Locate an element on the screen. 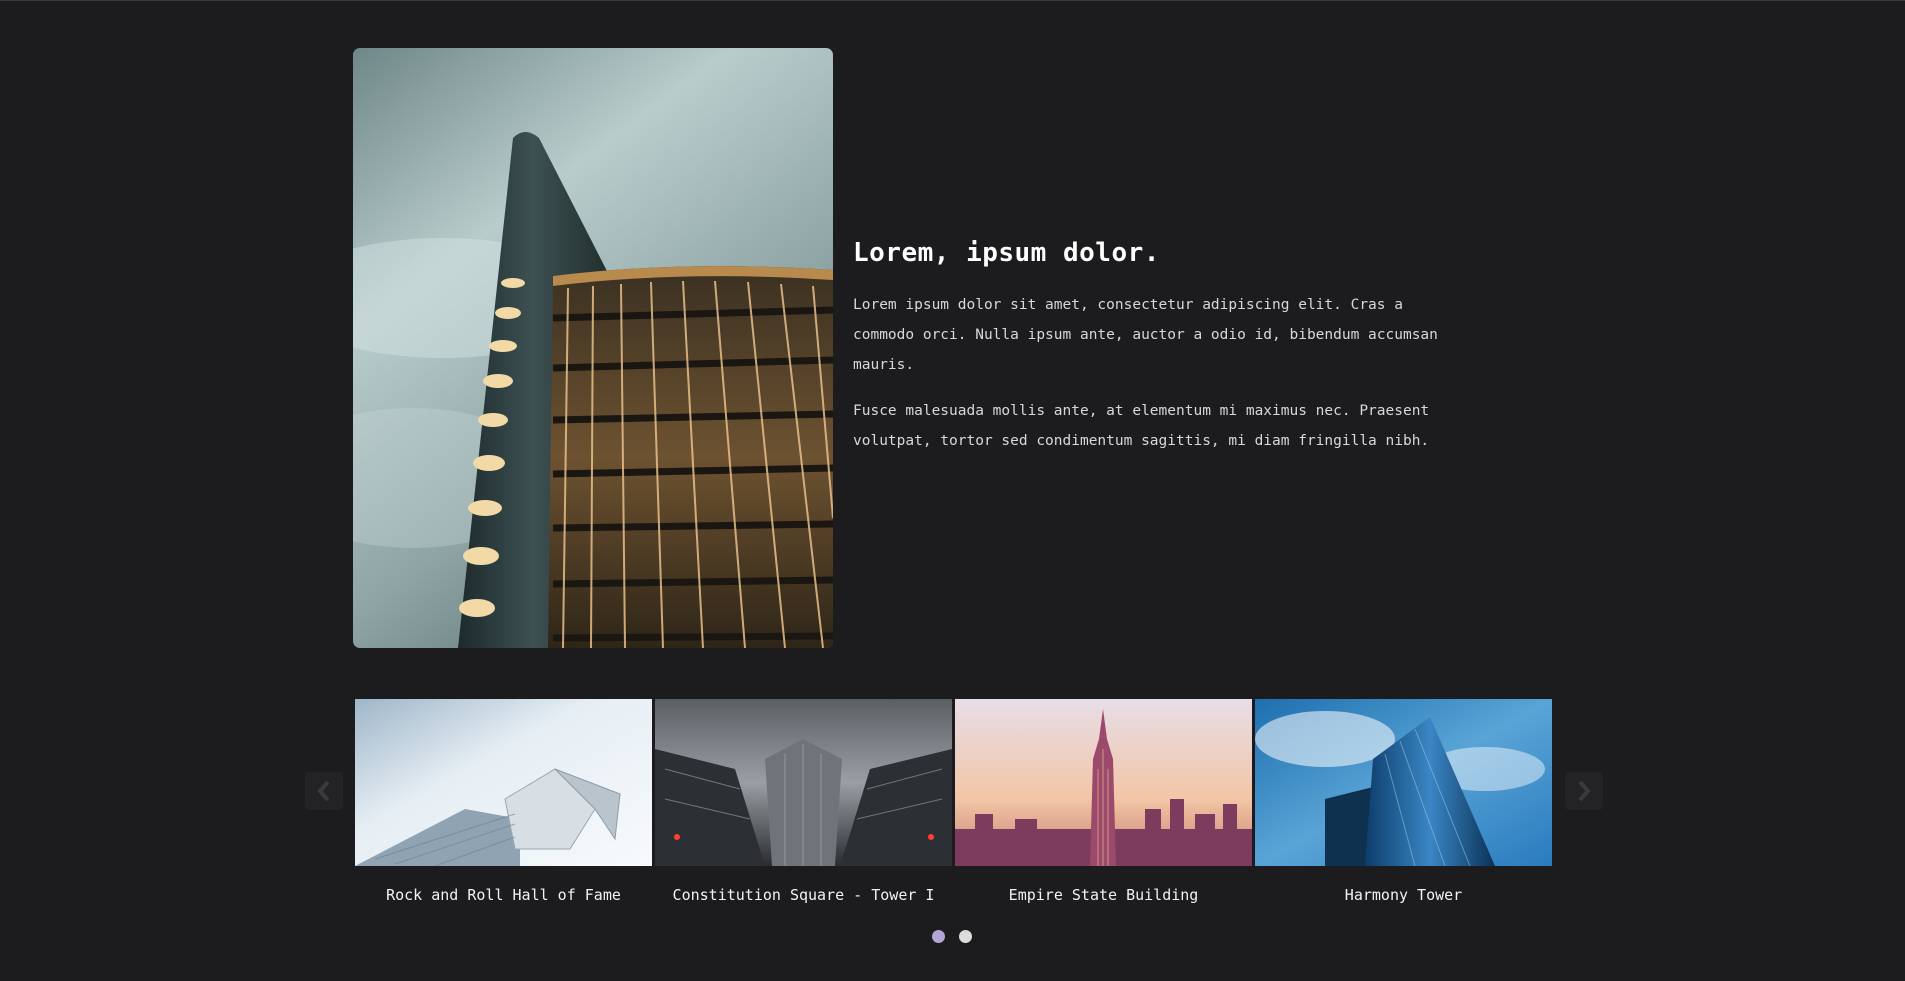 This screenshot has height=981, width=1905. card-image-constitution-square is located at coordinates (803, 782).